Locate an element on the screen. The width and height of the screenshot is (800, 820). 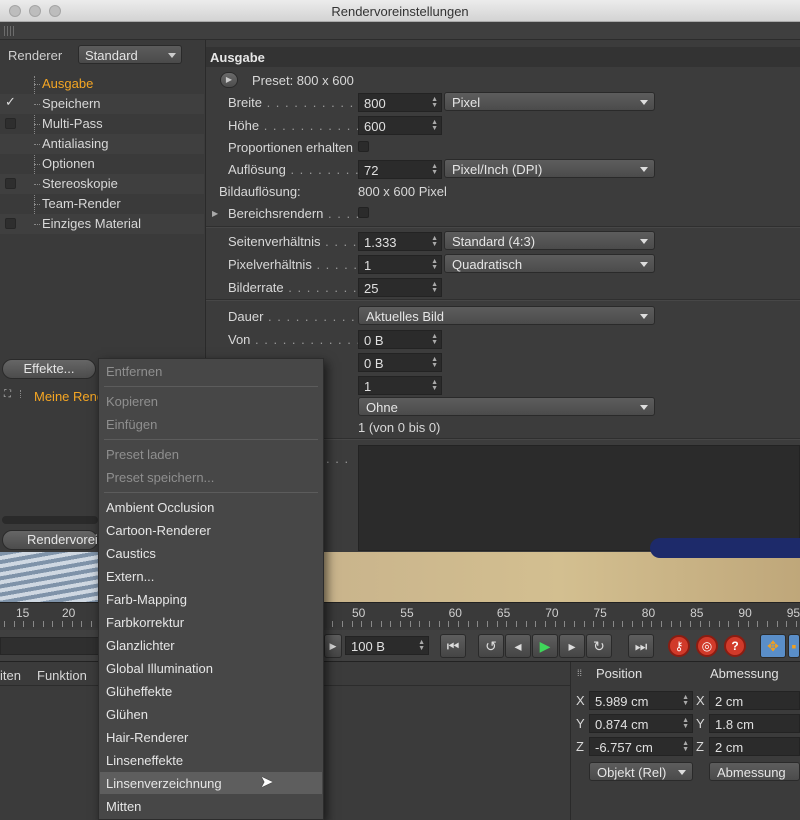
size-mode-select: Abmessung is located at coordinates (754, 771).